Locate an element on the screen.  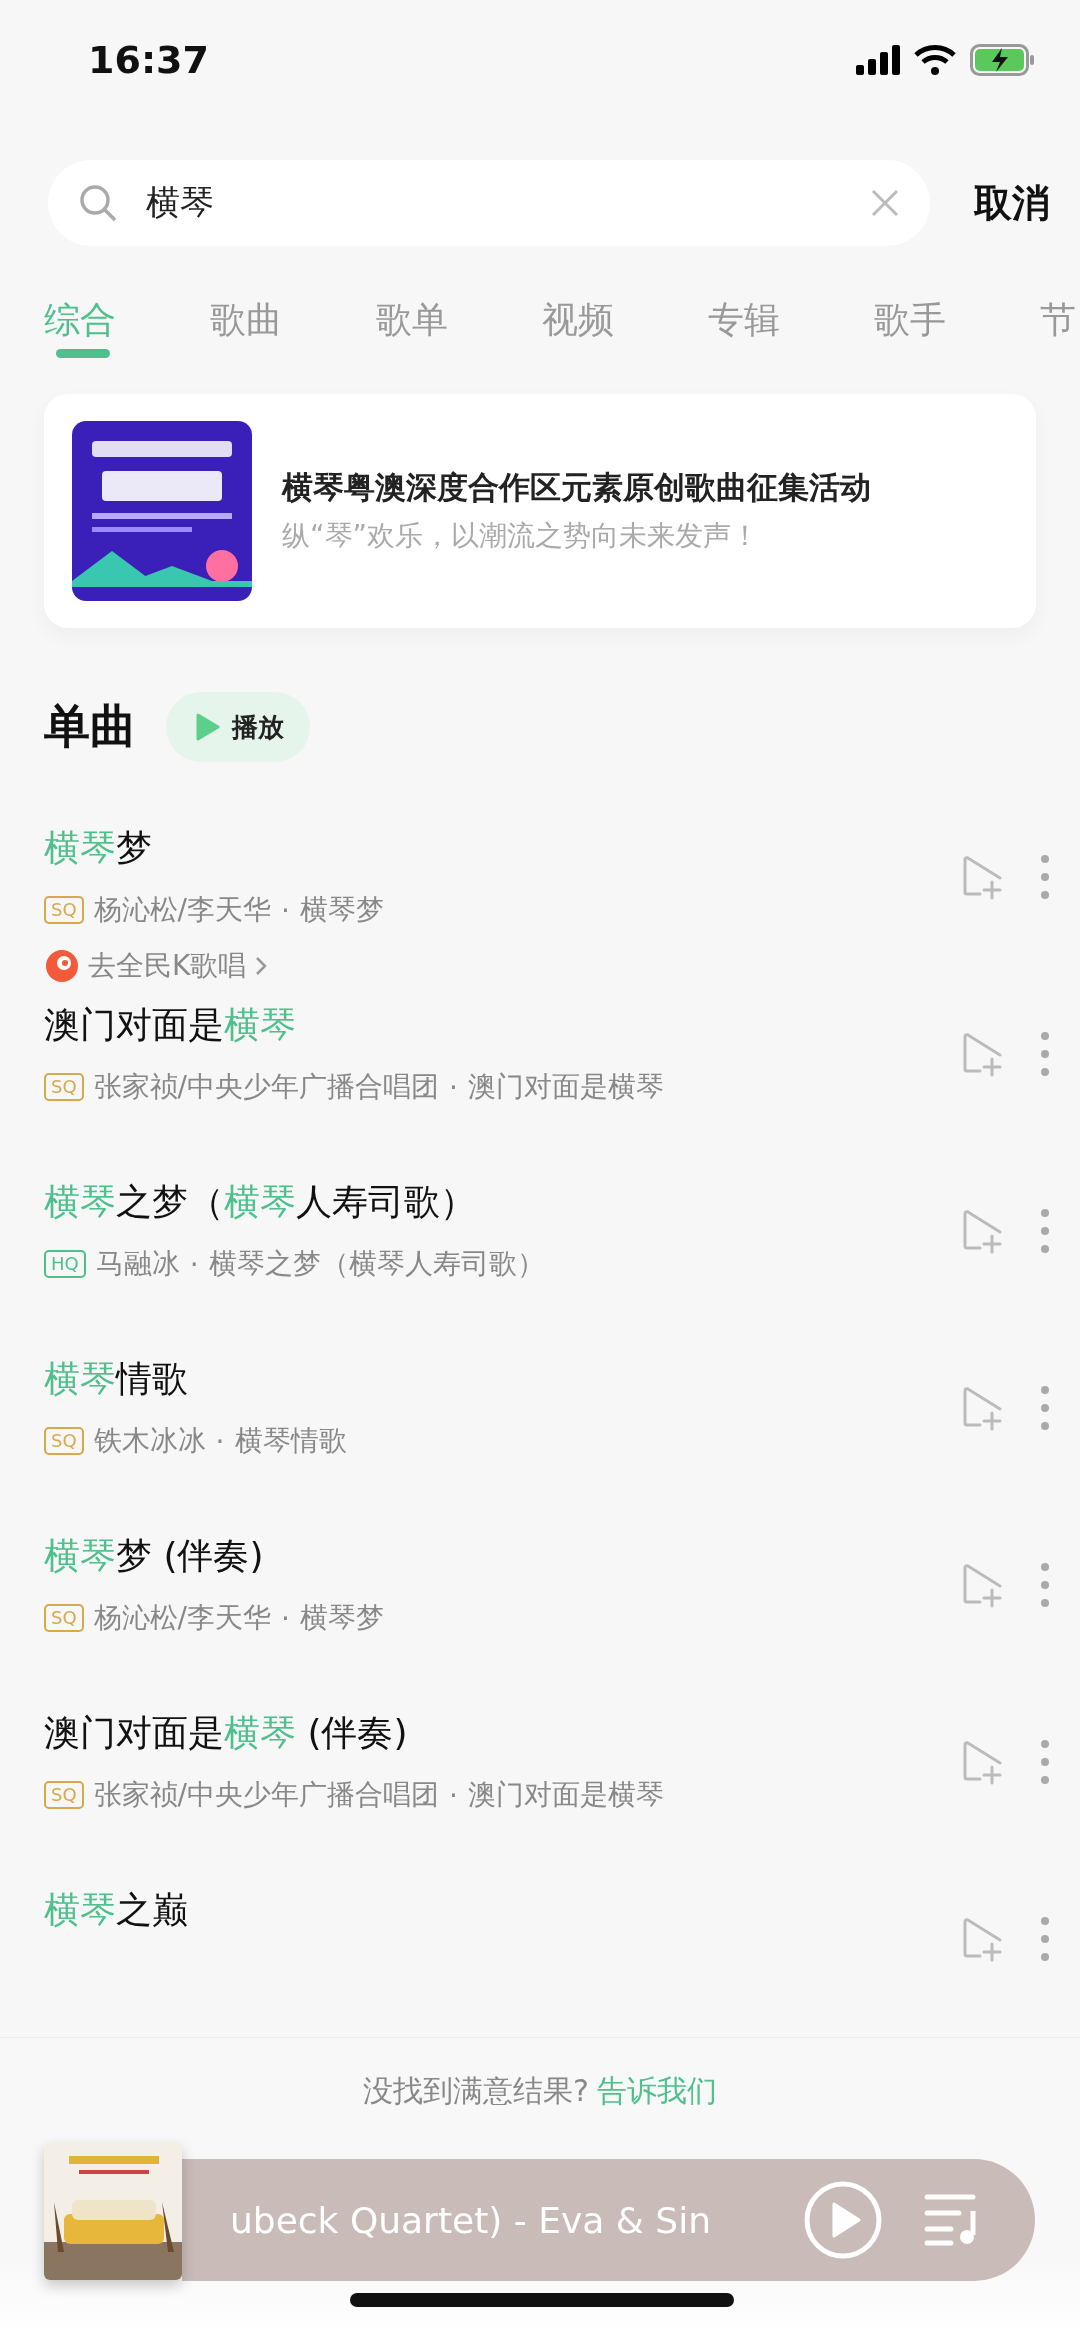
search-field: 横琴 is located at coordinates (489, 203).